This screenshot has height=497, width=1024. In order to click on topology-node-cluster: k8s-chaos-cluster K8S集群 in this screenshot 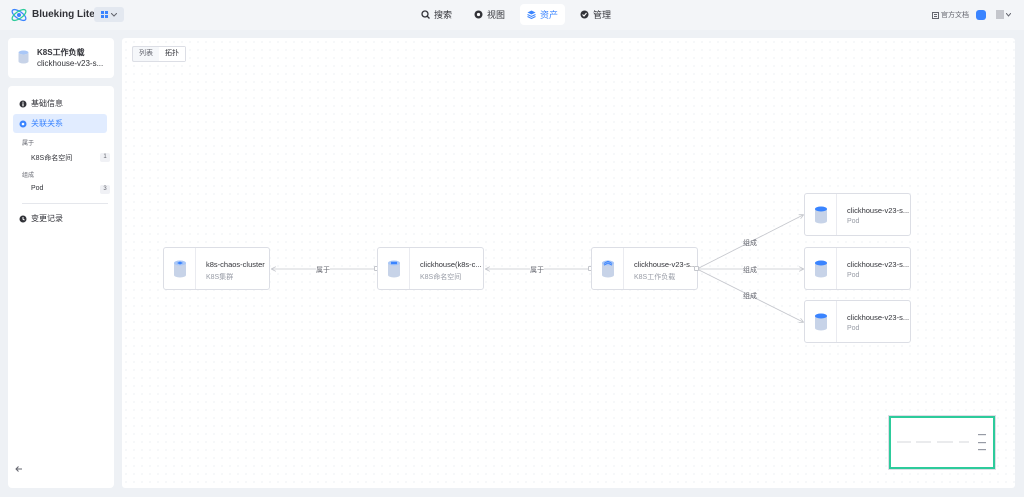, I will do `click(216, 268)`.